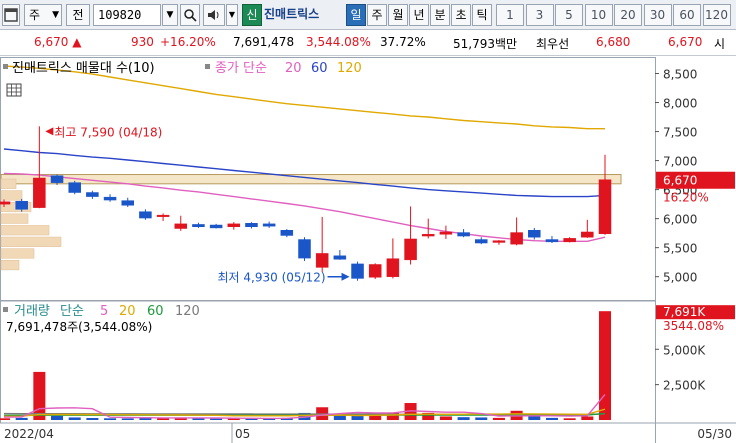 Image resolution: width=736 pixels, height=443 pixels. What do you see at coordinates (214, 15) in the screenshot?
I see `sound-button` at bounding box center [214, 15].